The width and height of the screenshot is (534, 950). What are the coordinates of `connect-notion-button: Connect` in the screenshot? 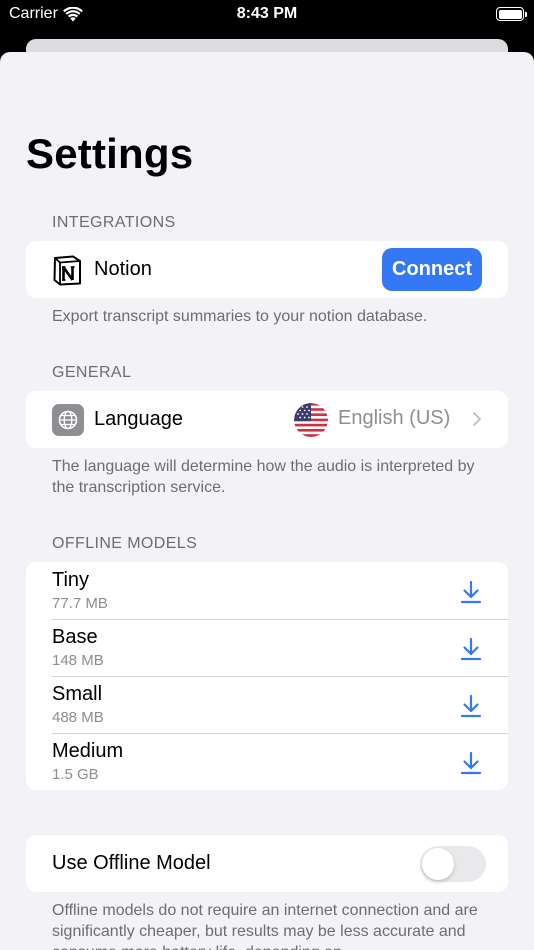 It's located at (432, 269).